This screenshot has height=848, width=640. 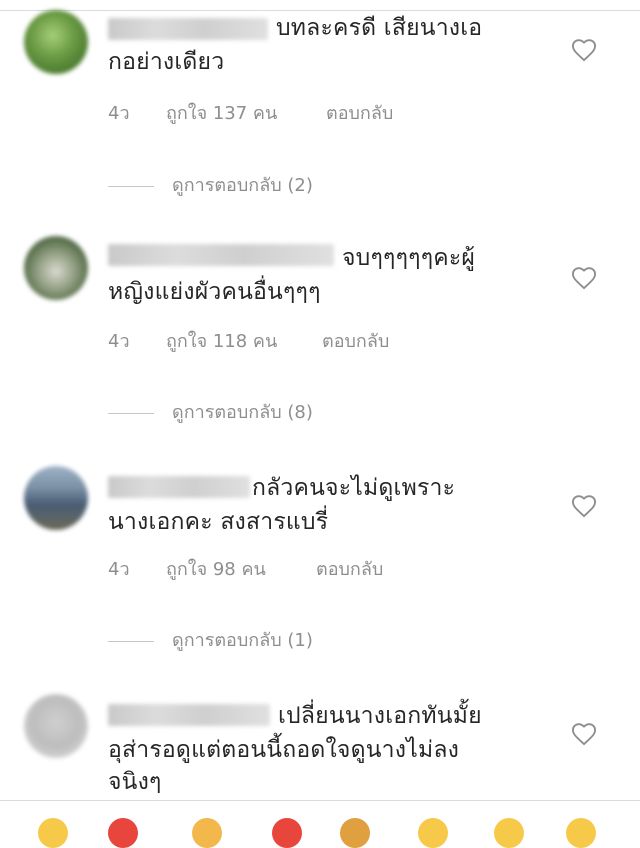 I want to click on comments-bottom-divider, so click(x=320, y=800).